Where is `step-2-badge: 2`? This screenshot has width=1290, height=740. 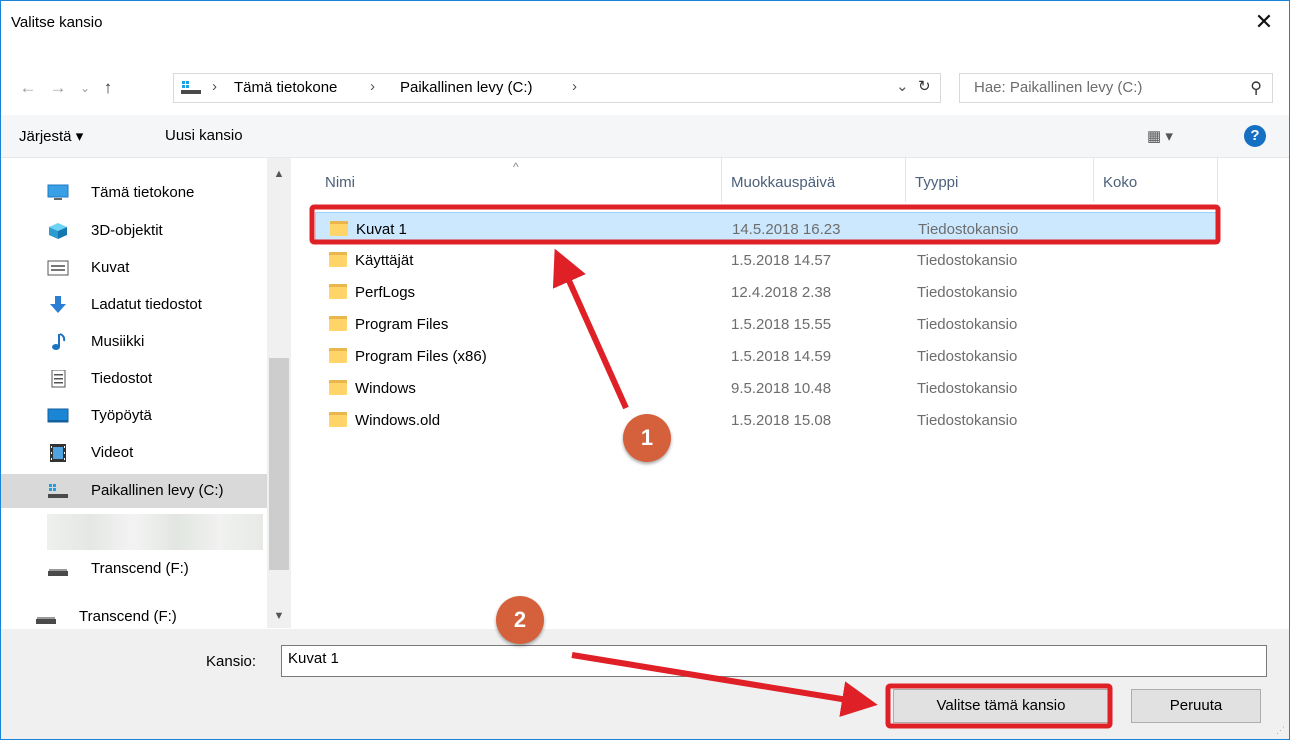 step-2-badge: 2 is located at coordinates (520, 620).